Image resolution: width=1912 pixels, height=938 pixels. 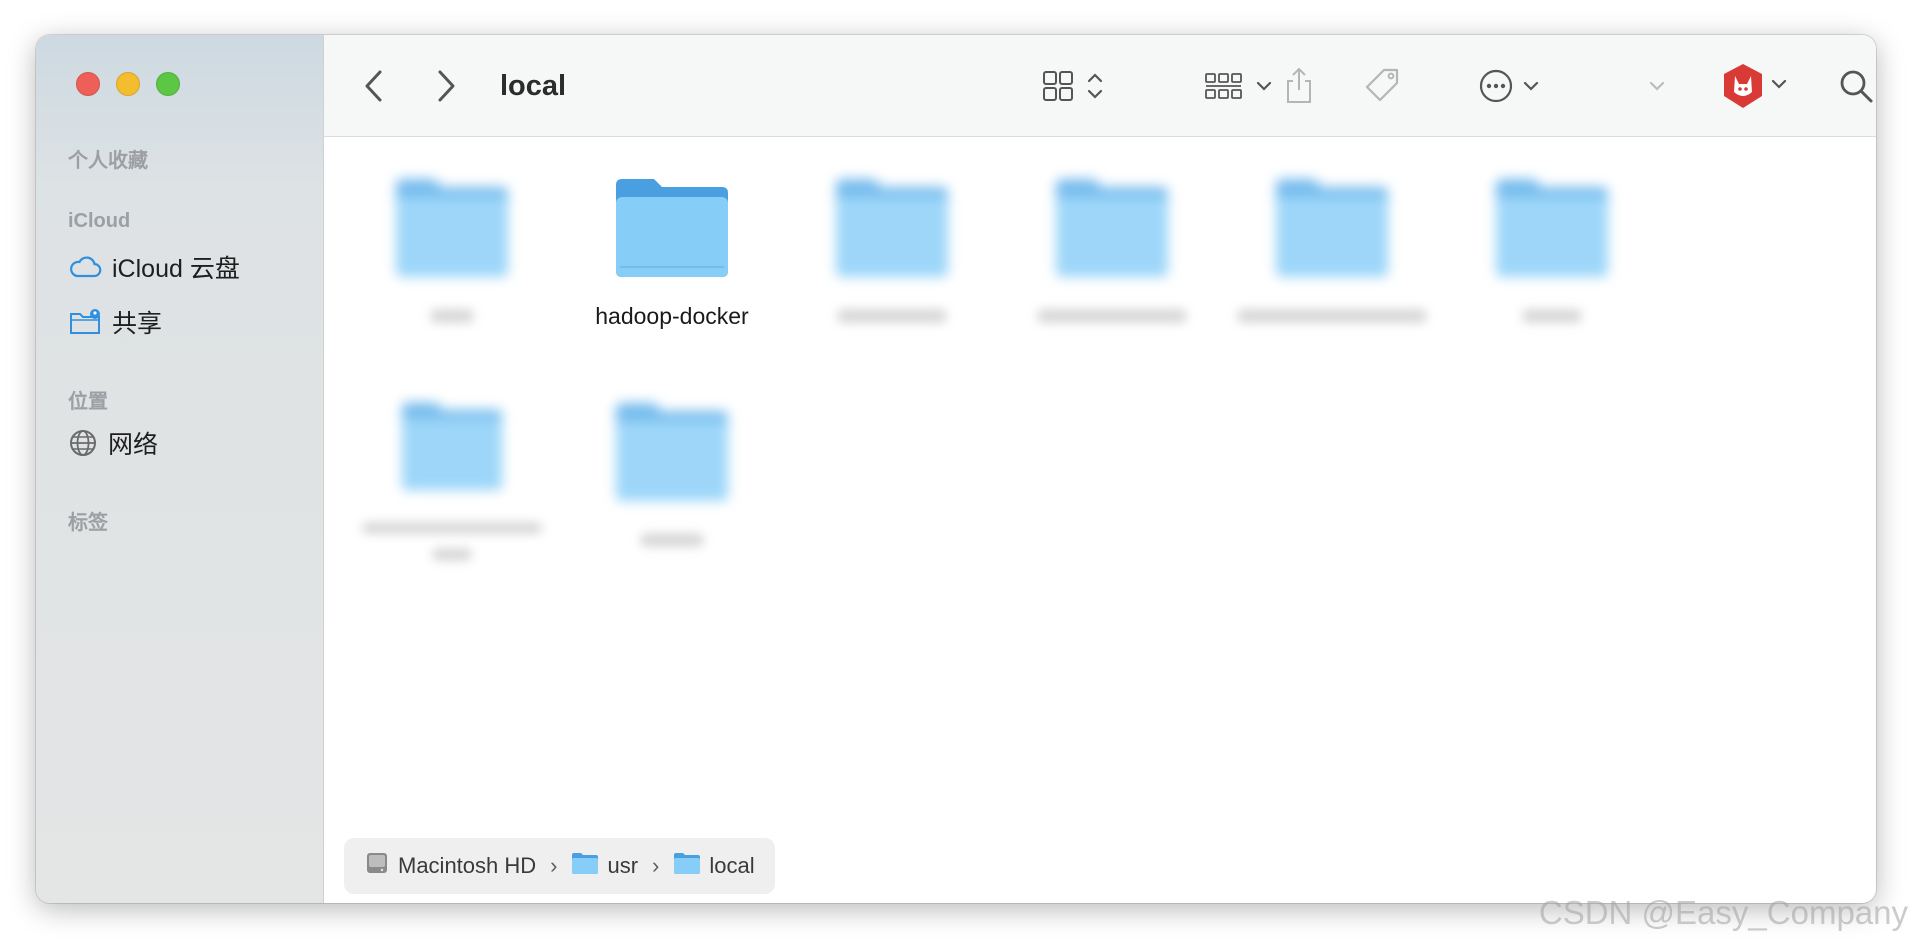 What do you see at coordinates (108, 161) in the screenshot?
I see `sidebar-section-favorites: 个人收藏` at bounding box center [108, 161].